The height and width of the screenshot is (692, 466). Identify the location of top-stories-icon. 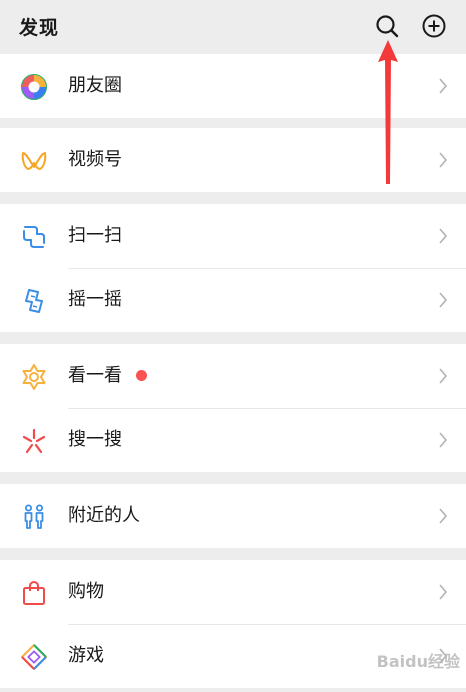
(34, 377).